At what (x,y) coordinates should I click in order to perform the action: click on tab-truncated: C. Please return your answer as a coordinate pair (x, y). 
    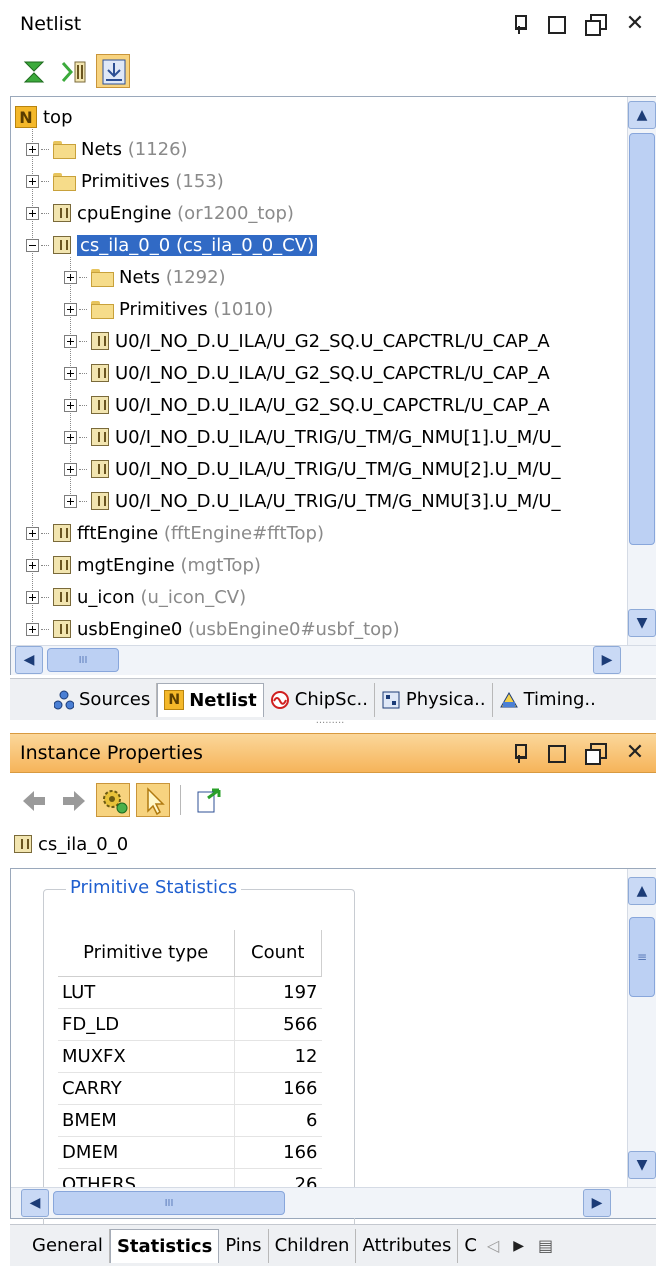
    Looking at the image, I should click on (470, 1246).